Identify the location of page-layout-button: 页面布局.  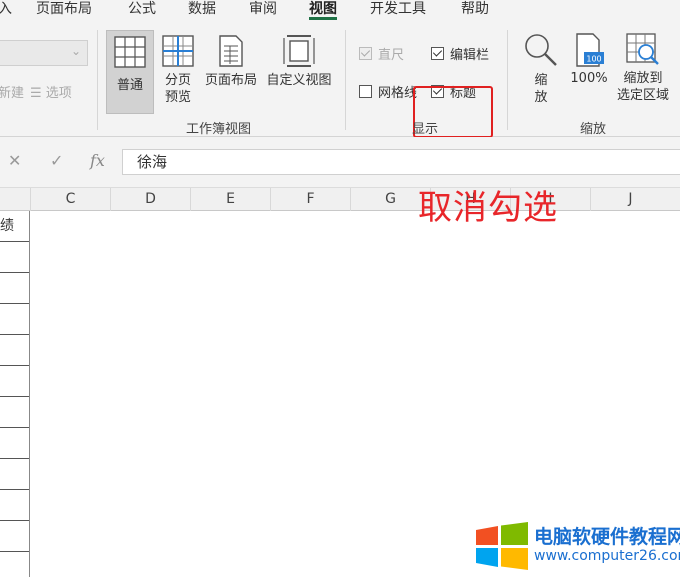
(231, 72).